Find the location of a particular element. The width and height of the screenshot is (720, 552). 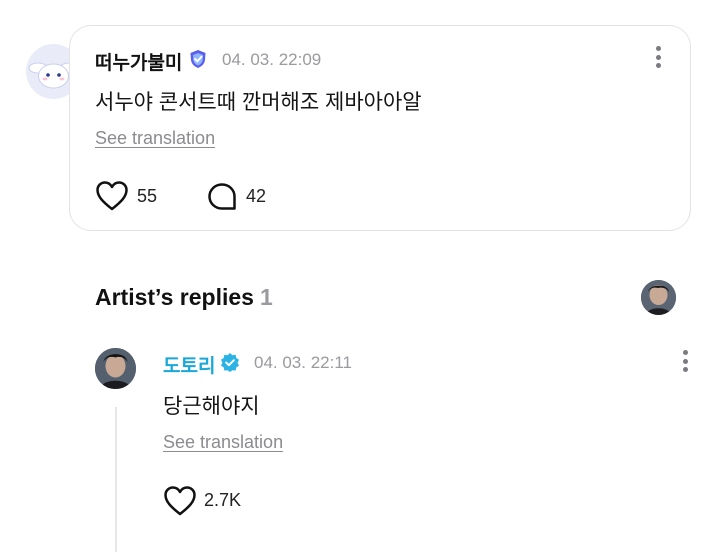

artist-reply-text: 당근해야지 is located at coordinates (211, 406).